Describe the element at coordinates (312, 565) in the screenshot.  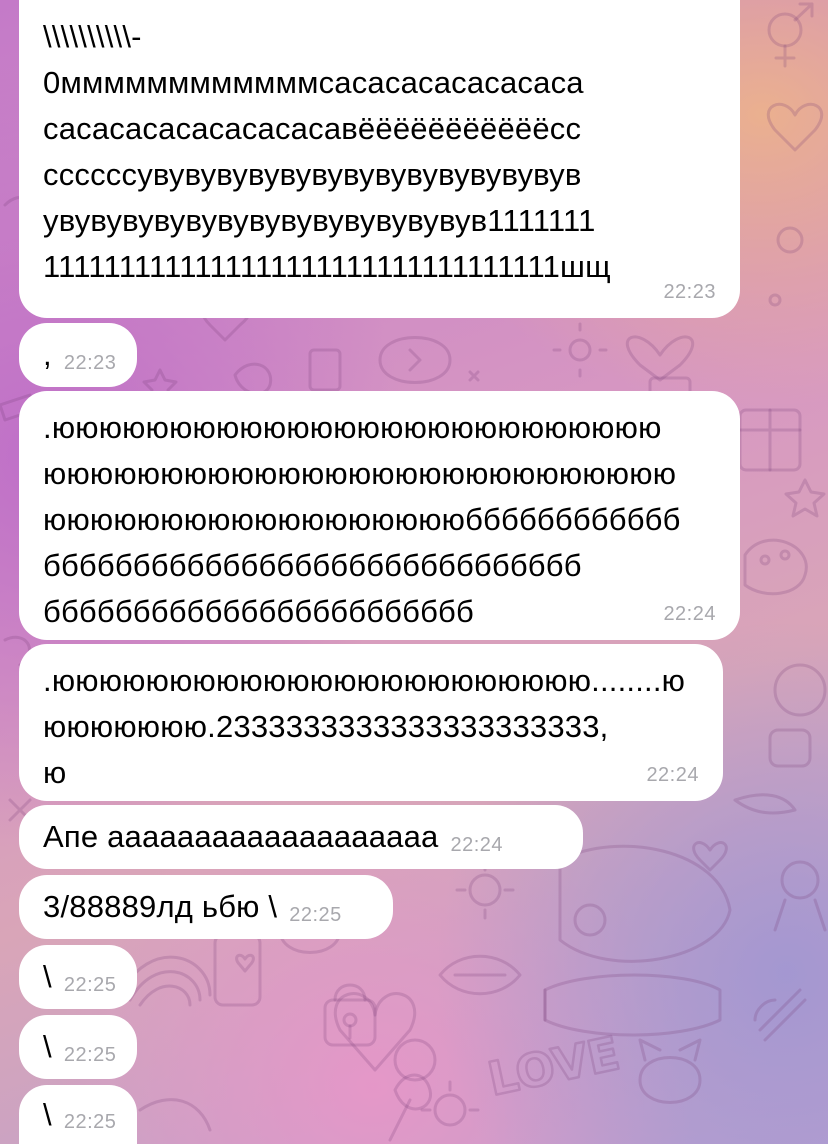
I see `message-text-line: бббббббббббббббббббббббббббббб` at that location.